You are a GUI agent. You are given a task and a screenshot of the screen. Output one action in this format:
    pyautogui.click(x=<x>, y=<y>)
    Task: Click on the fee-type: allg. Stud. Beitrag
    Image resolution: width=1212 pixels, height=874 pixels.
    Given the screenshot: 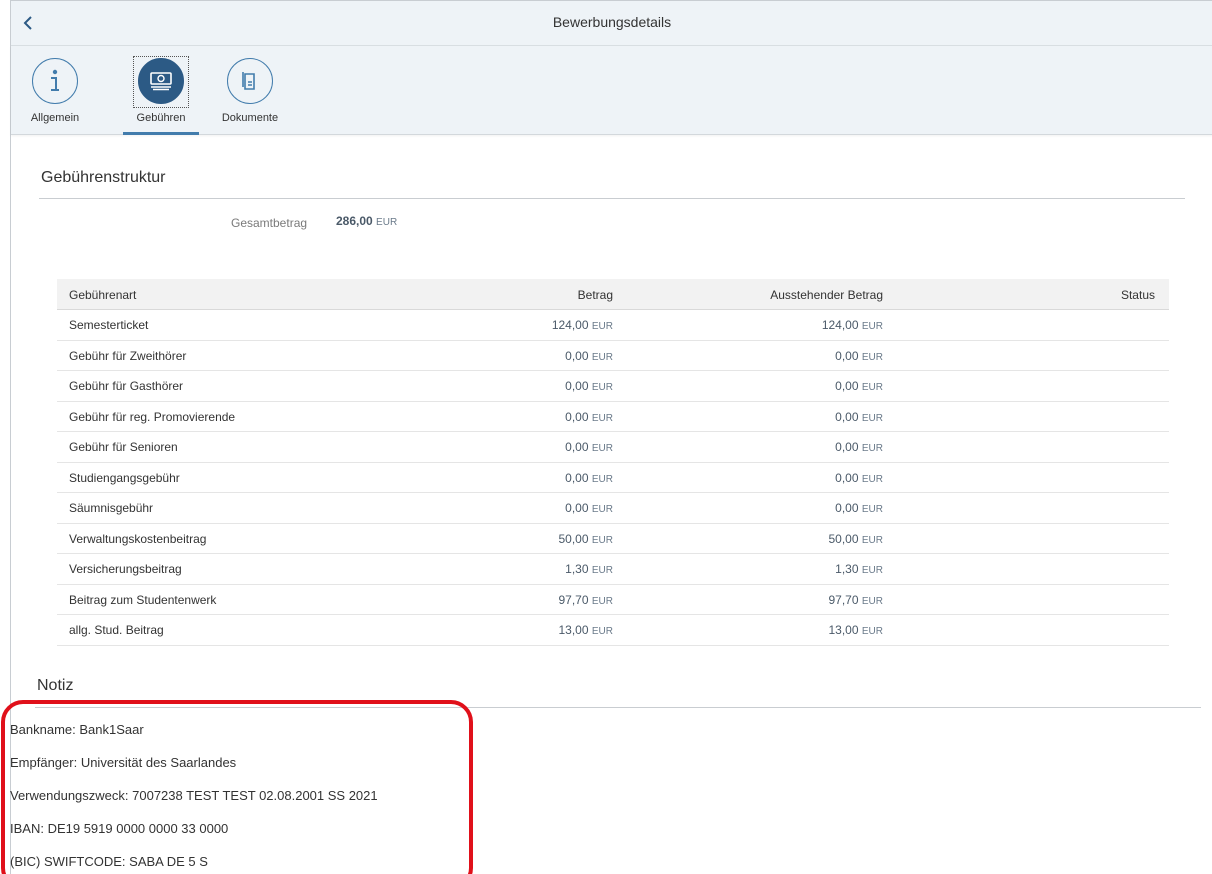 What is the action you would take?
    pyautogui.click(x=116, y=630)
    